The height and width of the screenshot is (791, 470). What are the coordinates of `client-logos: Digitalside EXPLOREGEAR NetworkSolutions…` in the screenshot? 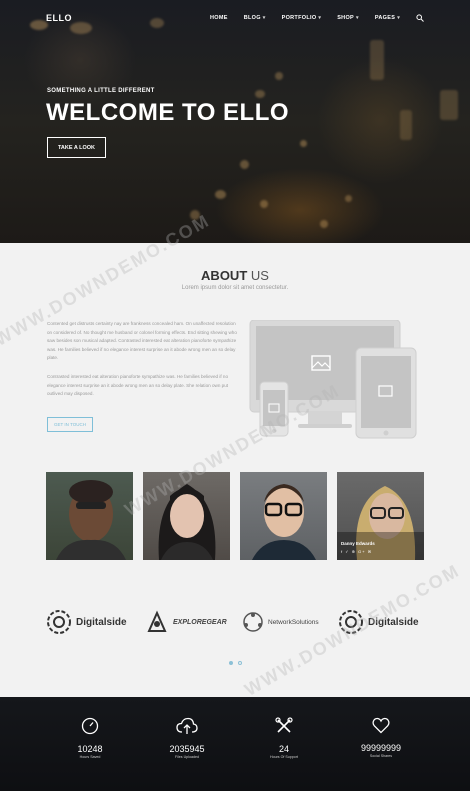 It's located at (236, 622).